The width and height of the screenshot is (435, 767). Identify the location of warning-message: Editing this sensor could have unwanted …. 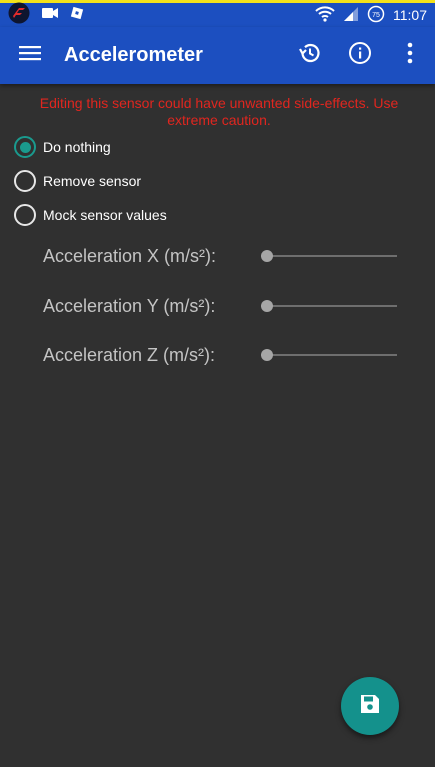
(219, 111).